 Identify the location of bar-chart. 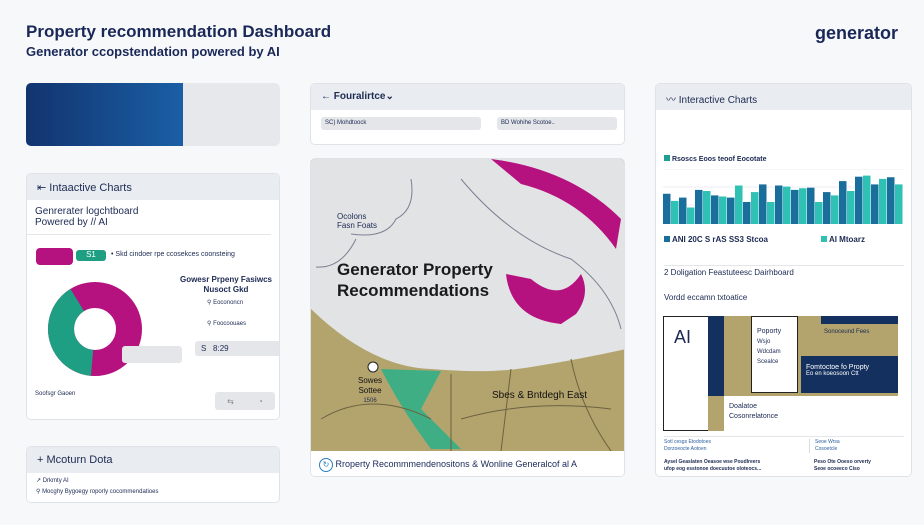
(783, 196).